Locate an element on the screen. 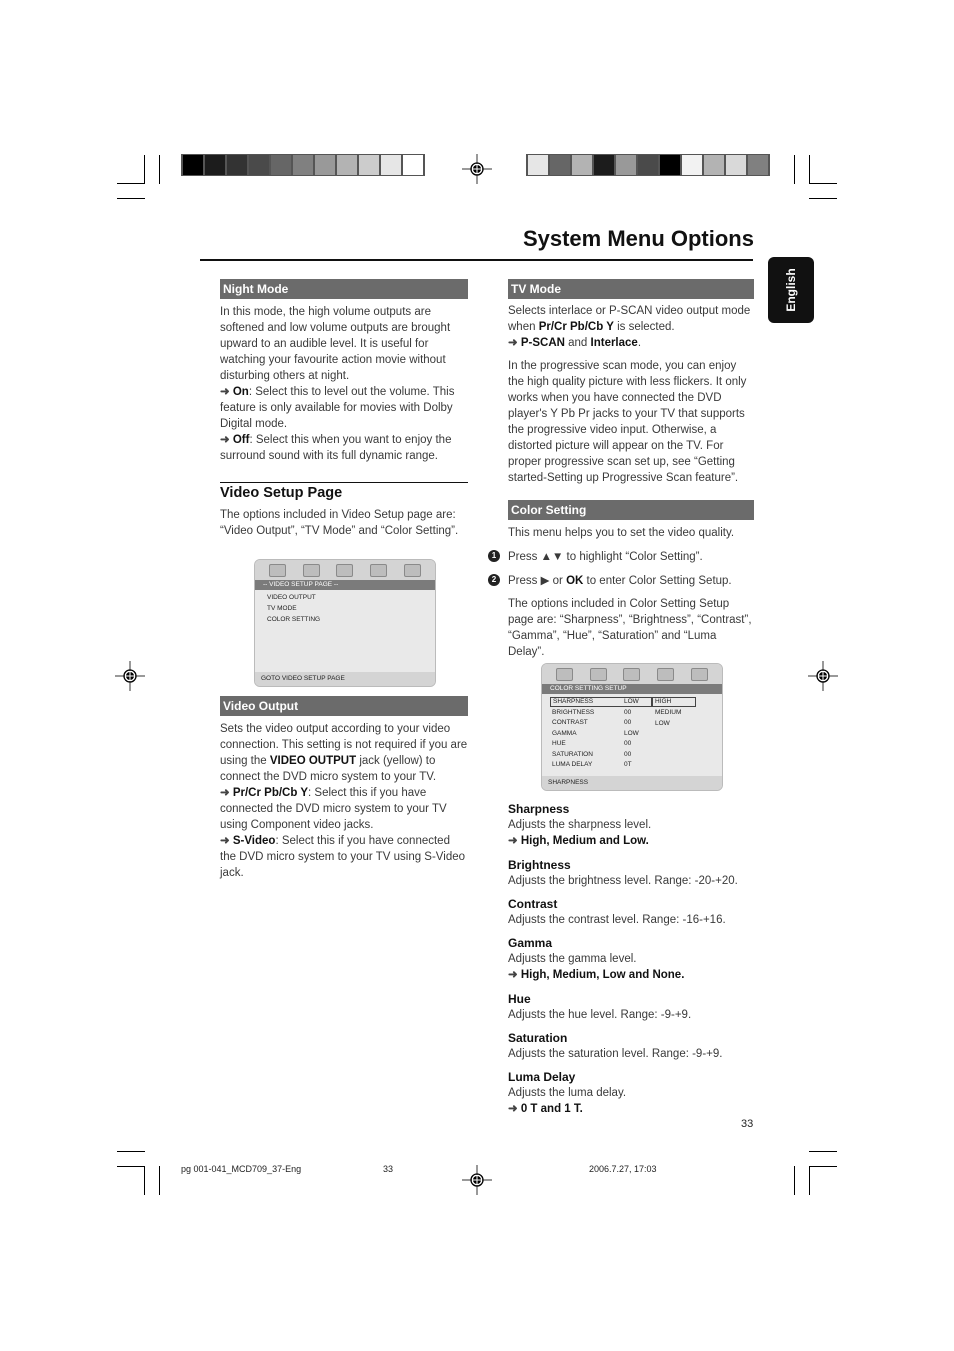  item-description: Adjusts the gamma level. is located at coordinates (572, 959).